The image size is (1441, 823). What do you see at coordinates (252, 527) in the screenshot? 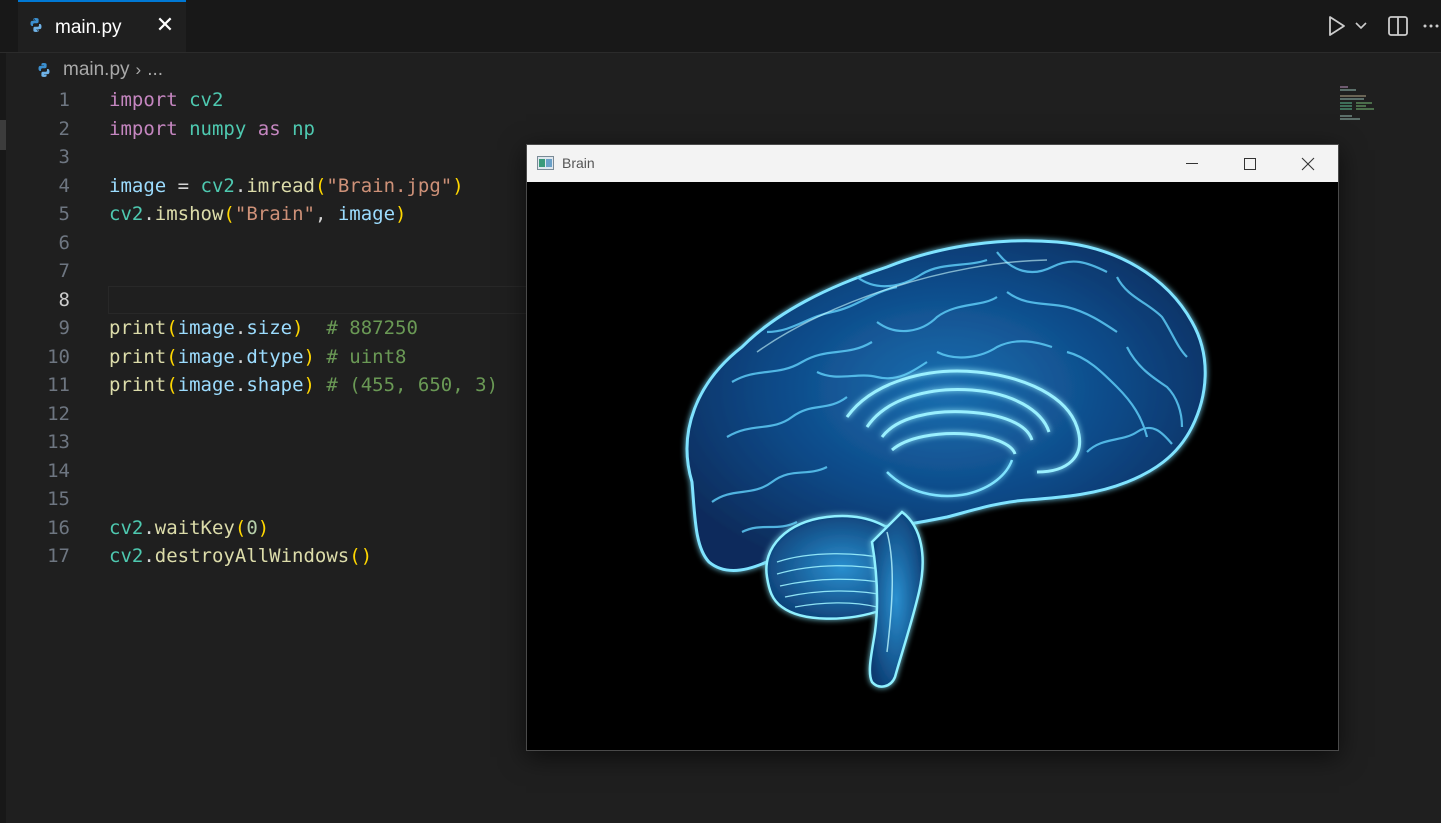
I see `code-token: 0` at bounding box center [252, 527].